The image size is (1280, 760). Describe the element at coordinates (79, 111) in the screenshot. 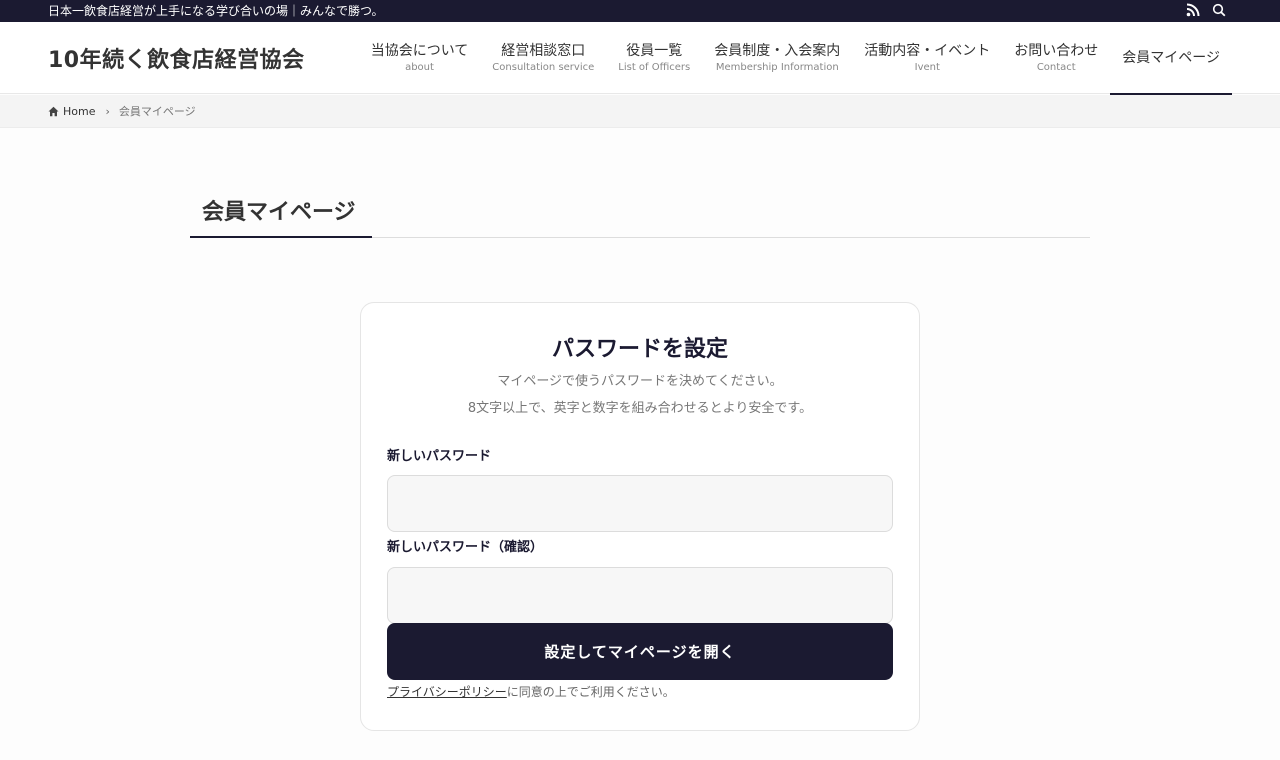

I see `breadcrumb-home: Home` at that location.